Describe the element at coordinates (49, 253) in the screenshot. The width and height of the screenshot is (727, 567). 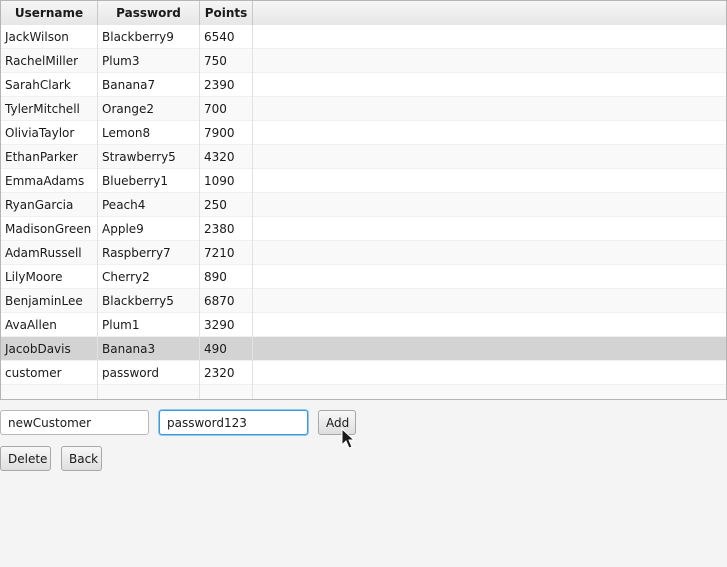
I see `cell-username: AdamRussell` at that location.